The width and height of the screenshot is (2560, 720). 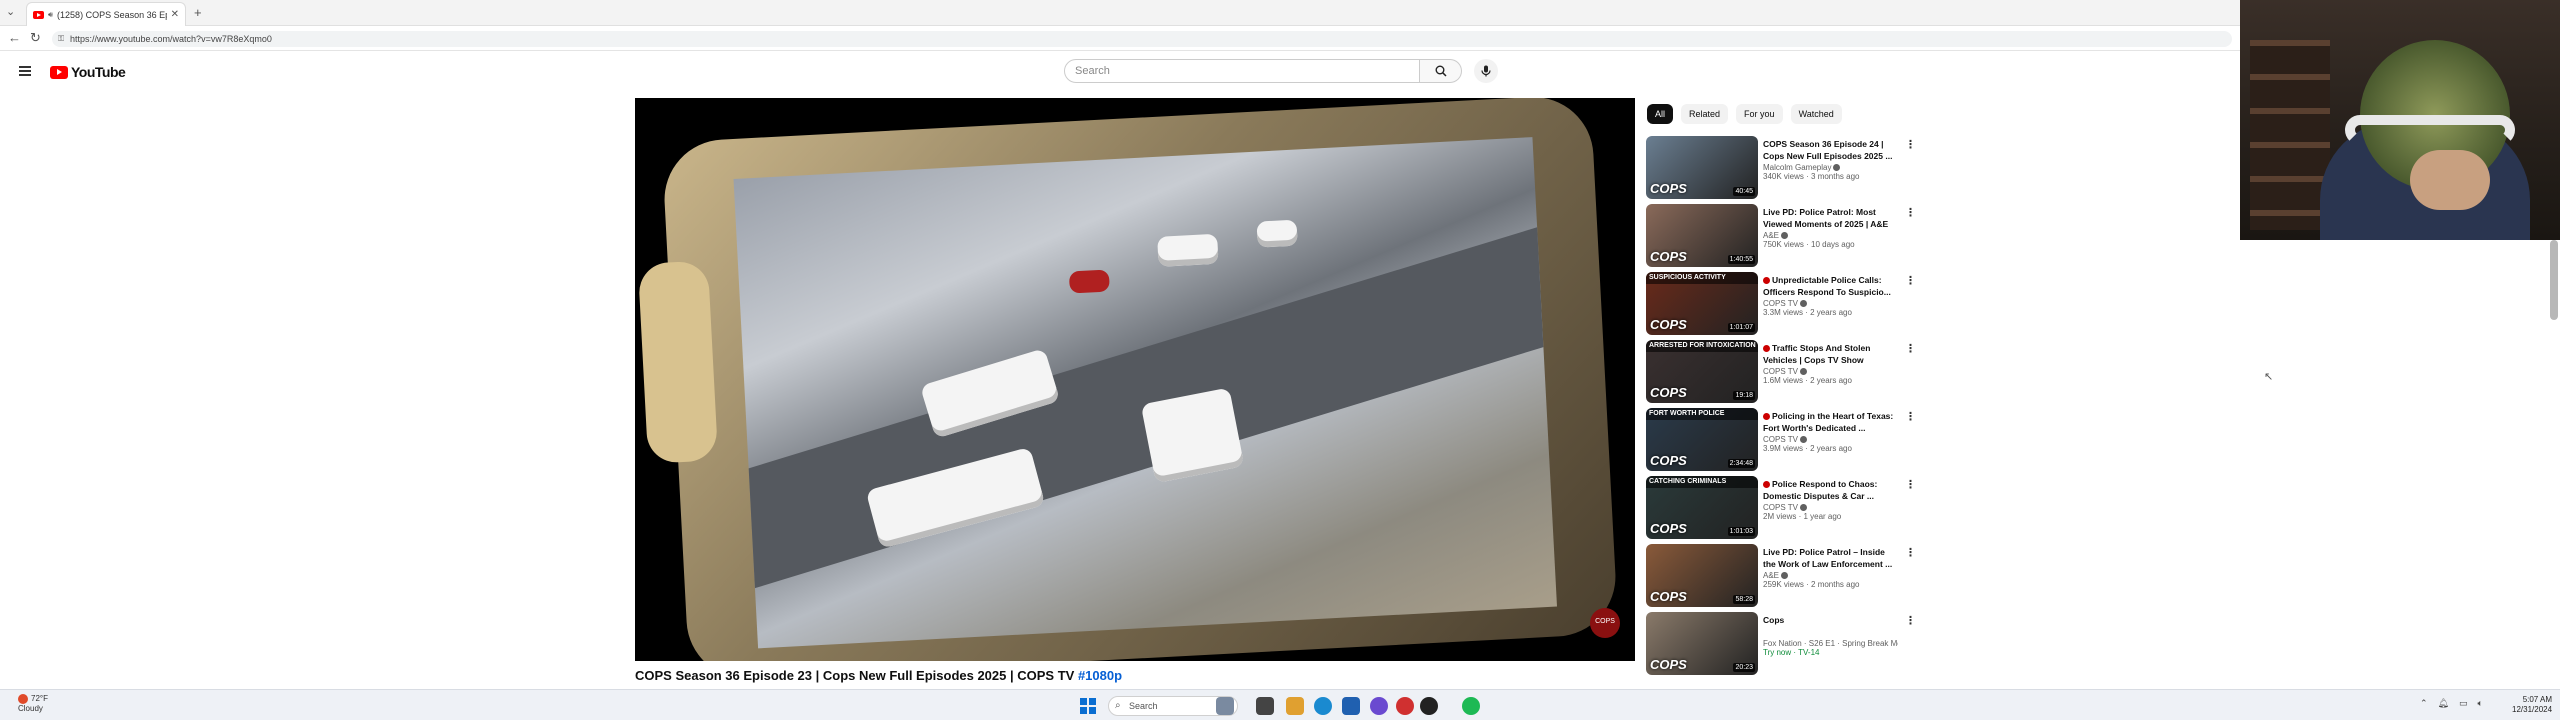 I want to click on network-icon: ▭, so click(x=2463, y=703).